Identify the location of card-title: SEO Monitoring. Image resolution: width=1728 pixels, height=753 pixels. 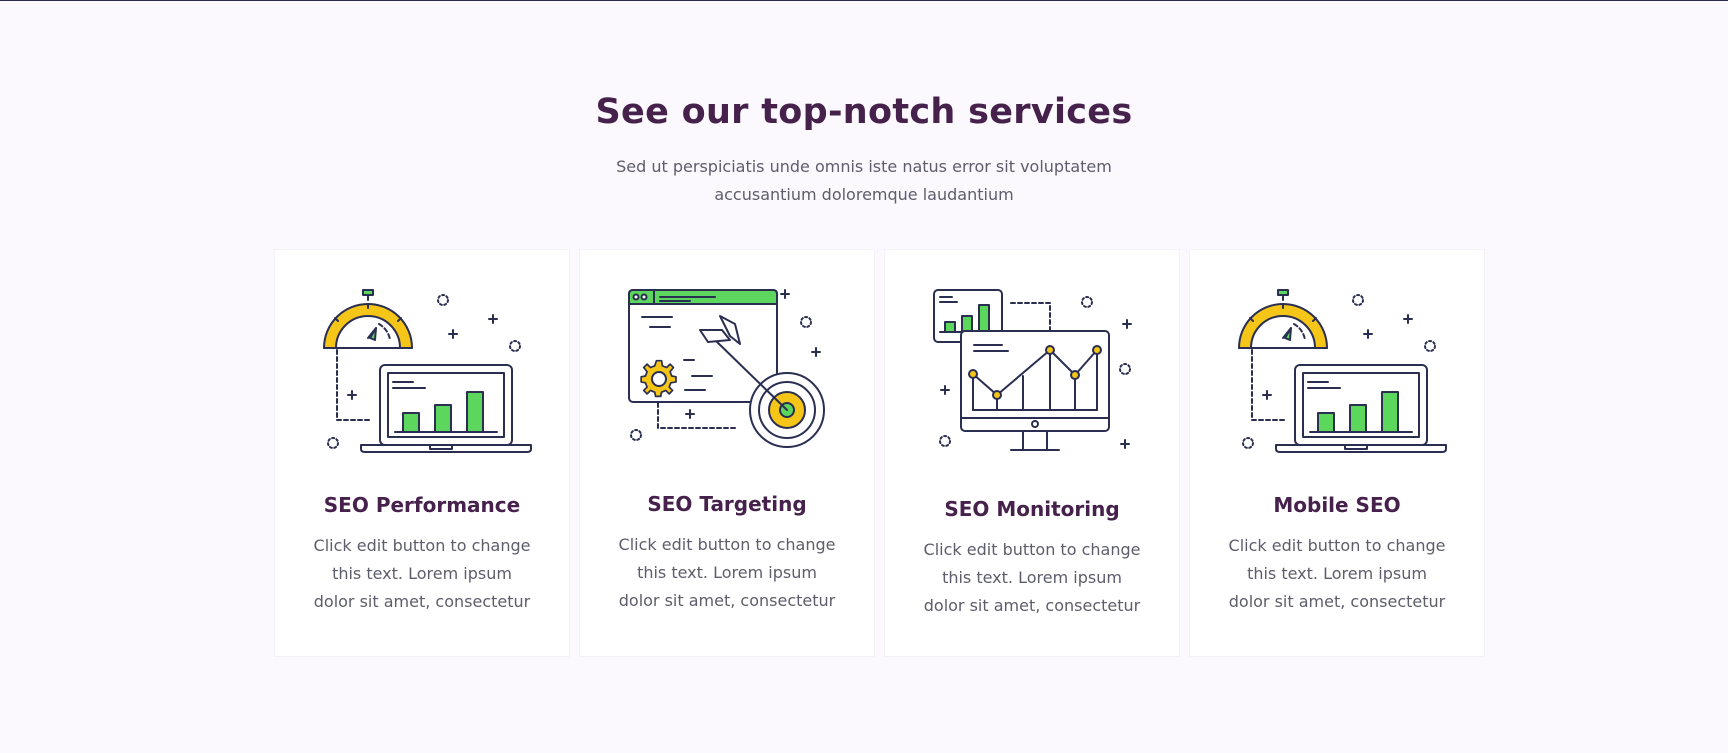
(1032, 509).